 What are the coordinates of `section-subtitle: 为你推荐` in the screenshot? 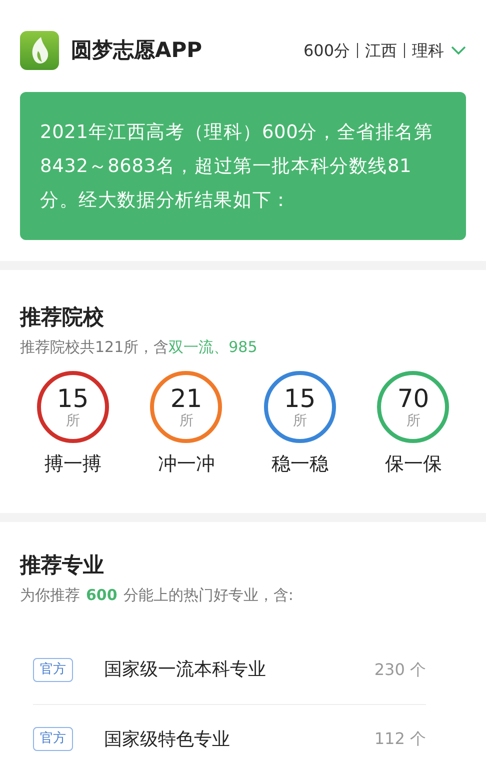 It's located at (50, 595).